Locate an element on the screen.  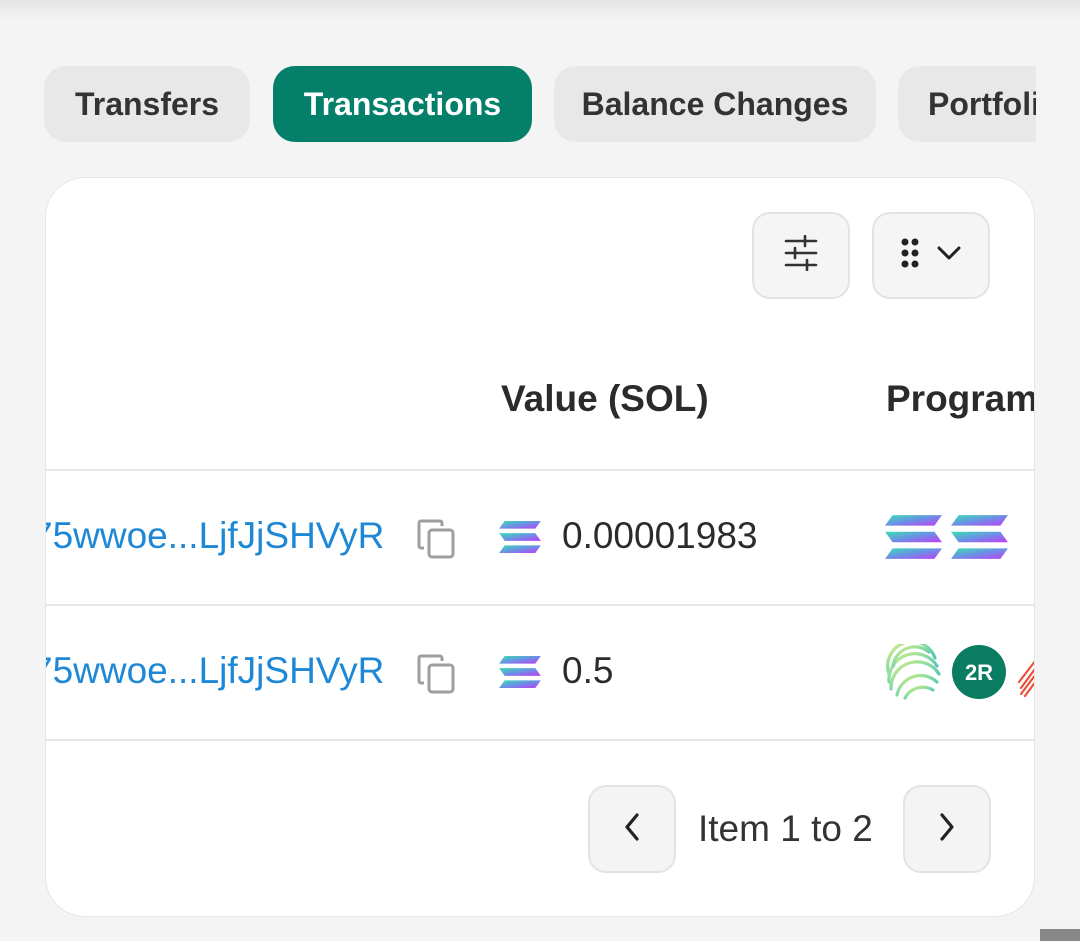
program-2r-badge: 2R is located at coordinates (979, 674).